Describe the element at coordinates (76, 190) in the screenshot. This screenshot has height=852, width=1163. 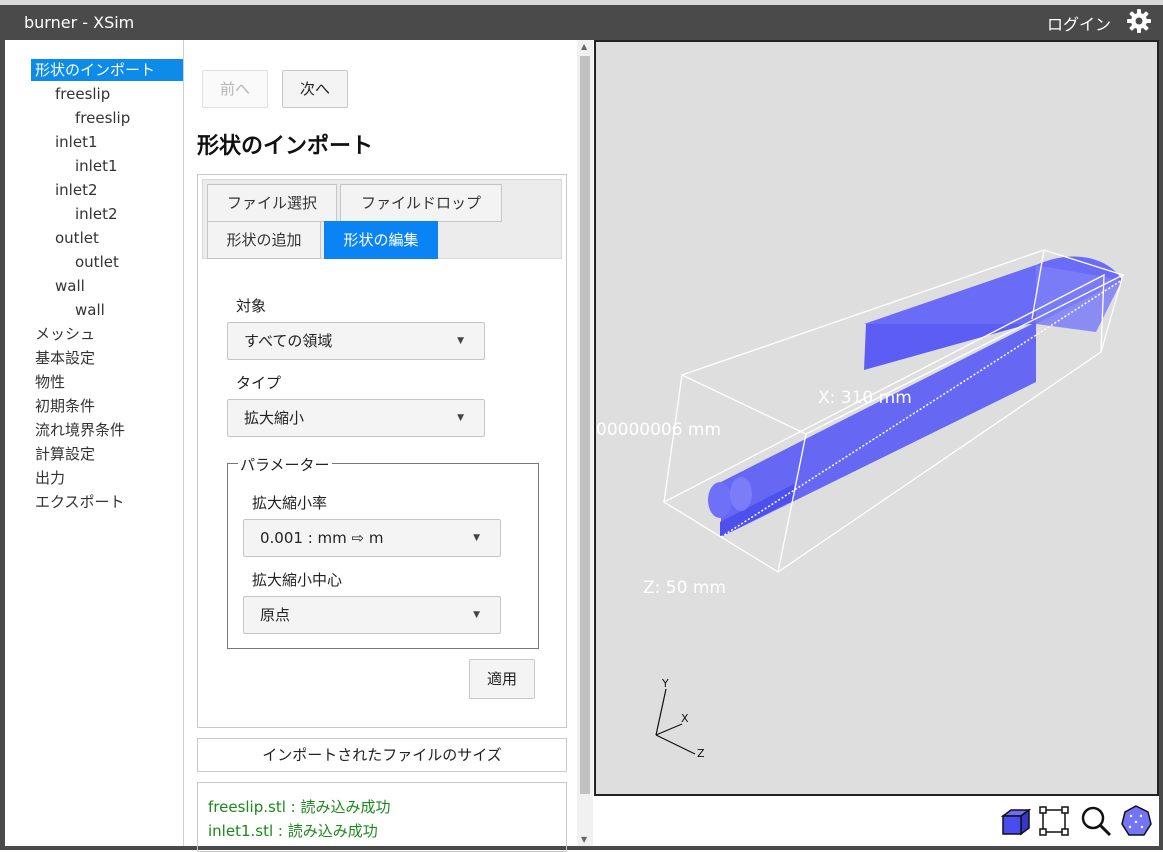
I see `sidebar-item-inlet2: inlet2` at that location.